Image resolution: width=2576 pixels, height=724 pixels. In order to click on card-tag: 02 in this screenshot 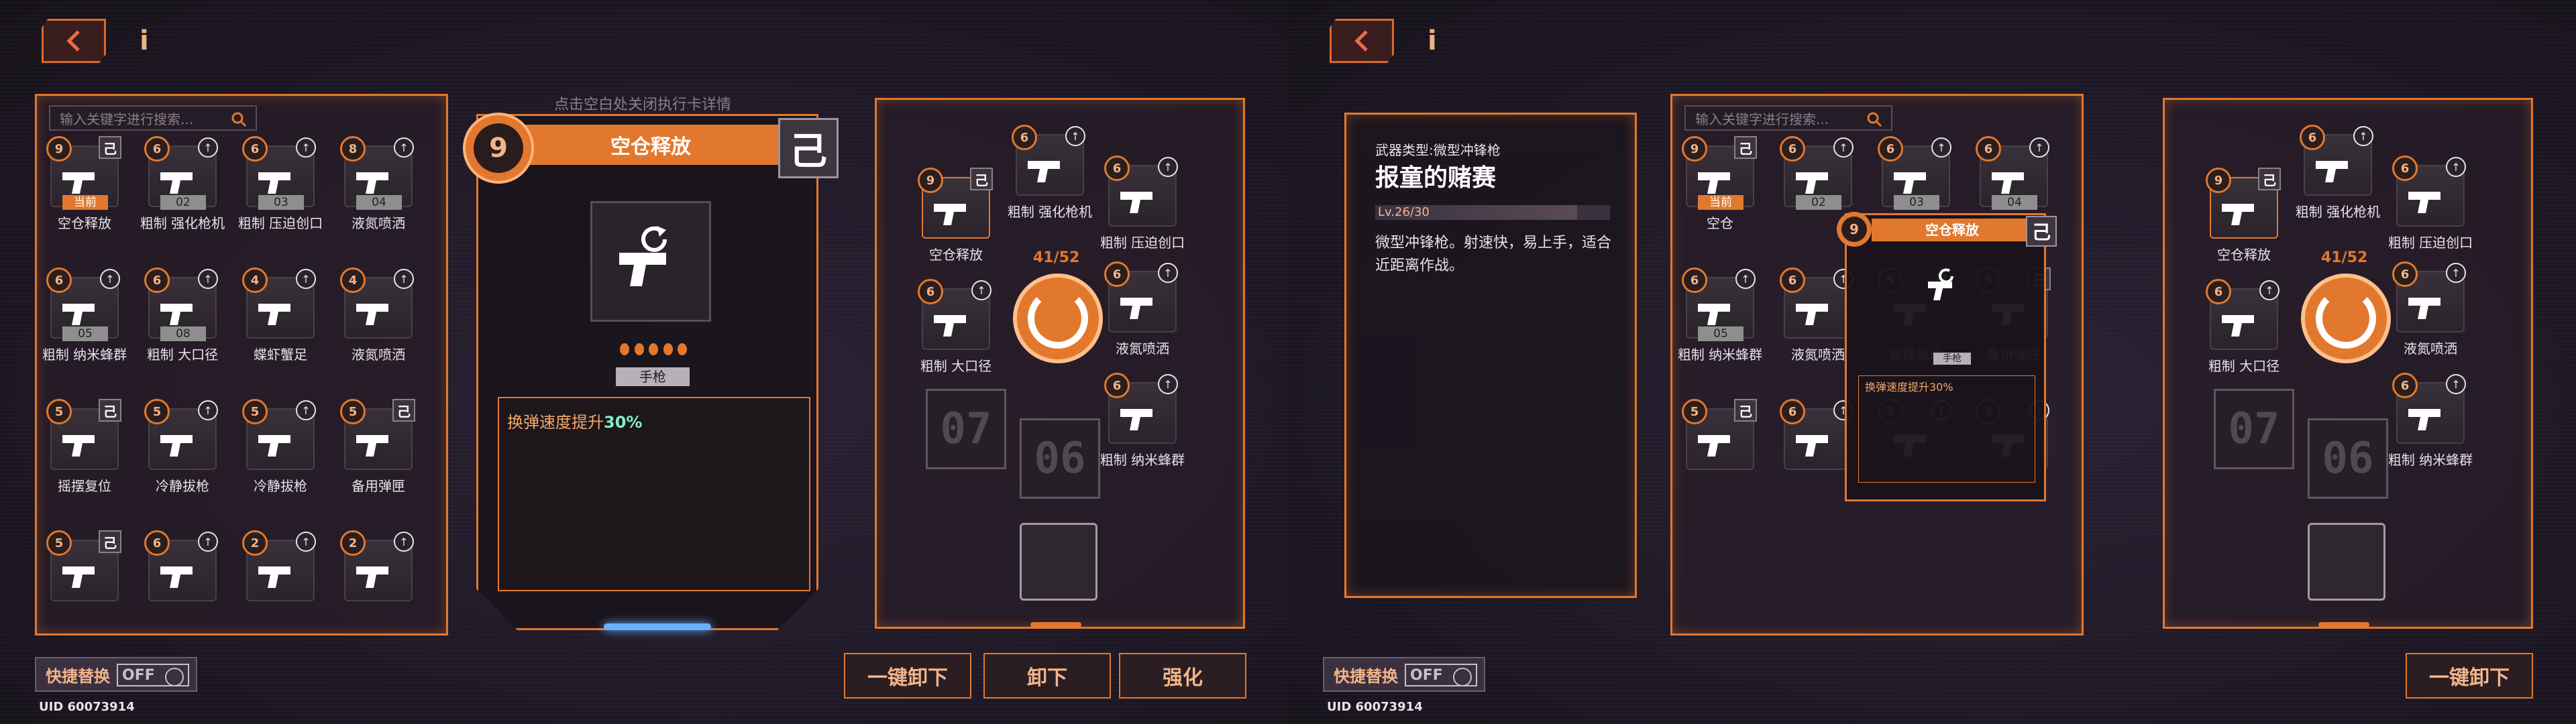, I will do `click(1818, 202)`.